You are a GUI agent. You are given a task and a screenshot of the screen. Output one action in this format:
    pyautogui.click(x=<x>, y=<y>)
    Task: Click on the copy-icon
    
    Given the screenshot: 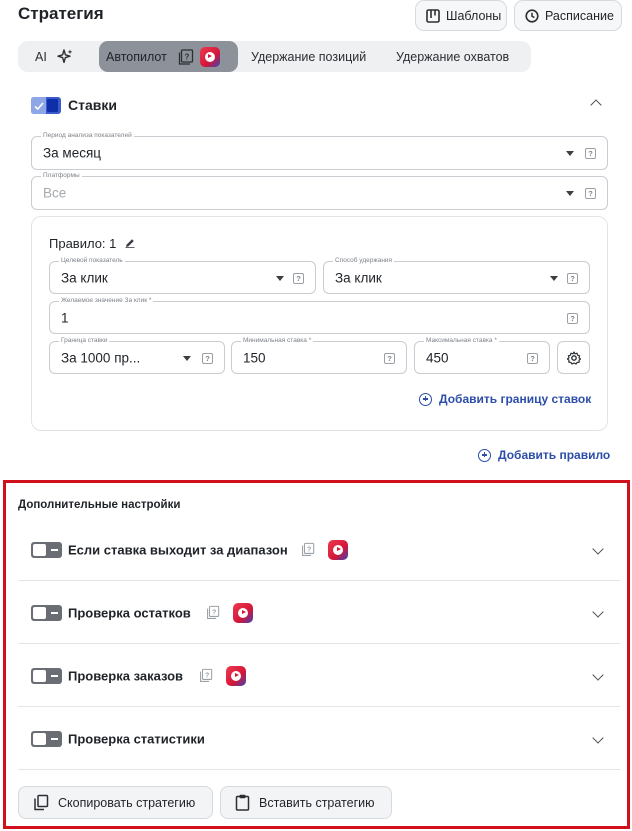 What is the action you would take?
    pyautogui.click(x=41, y=802)
    